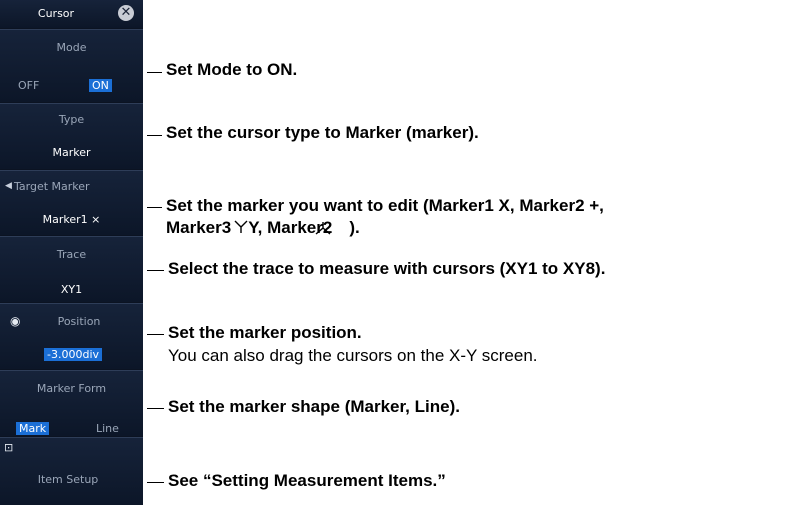 The width and height of the screenshot is (788, 505). I want to click on trace-label: Trace, so click(71, 254).